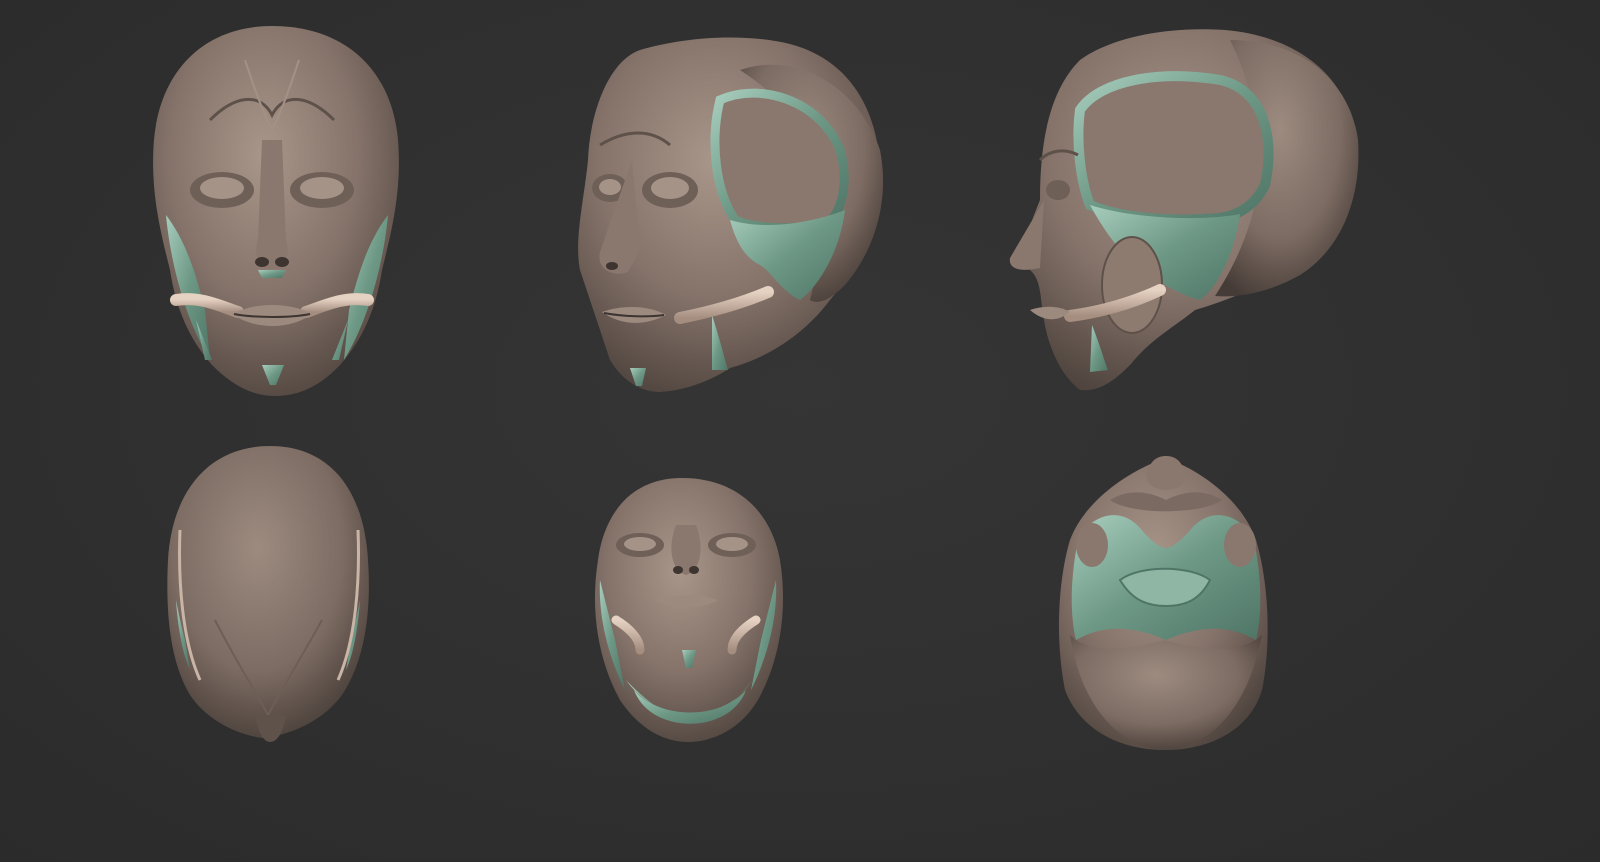 This screenshot has height=862, width=1600. What do you see at coordinates (1163, 603) in the screenshot?
I see `head-bottom-view-icon` at bounding box center [1163, 603].